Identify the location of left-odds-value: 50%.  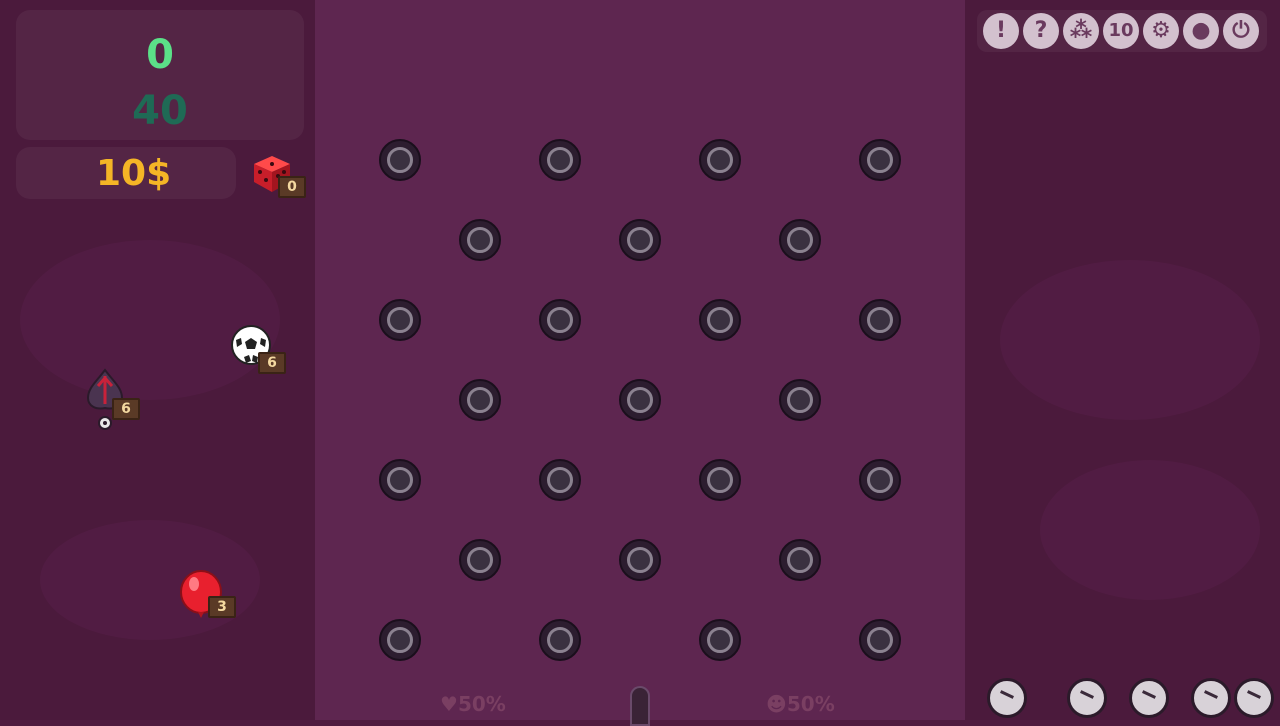
(481, 704).